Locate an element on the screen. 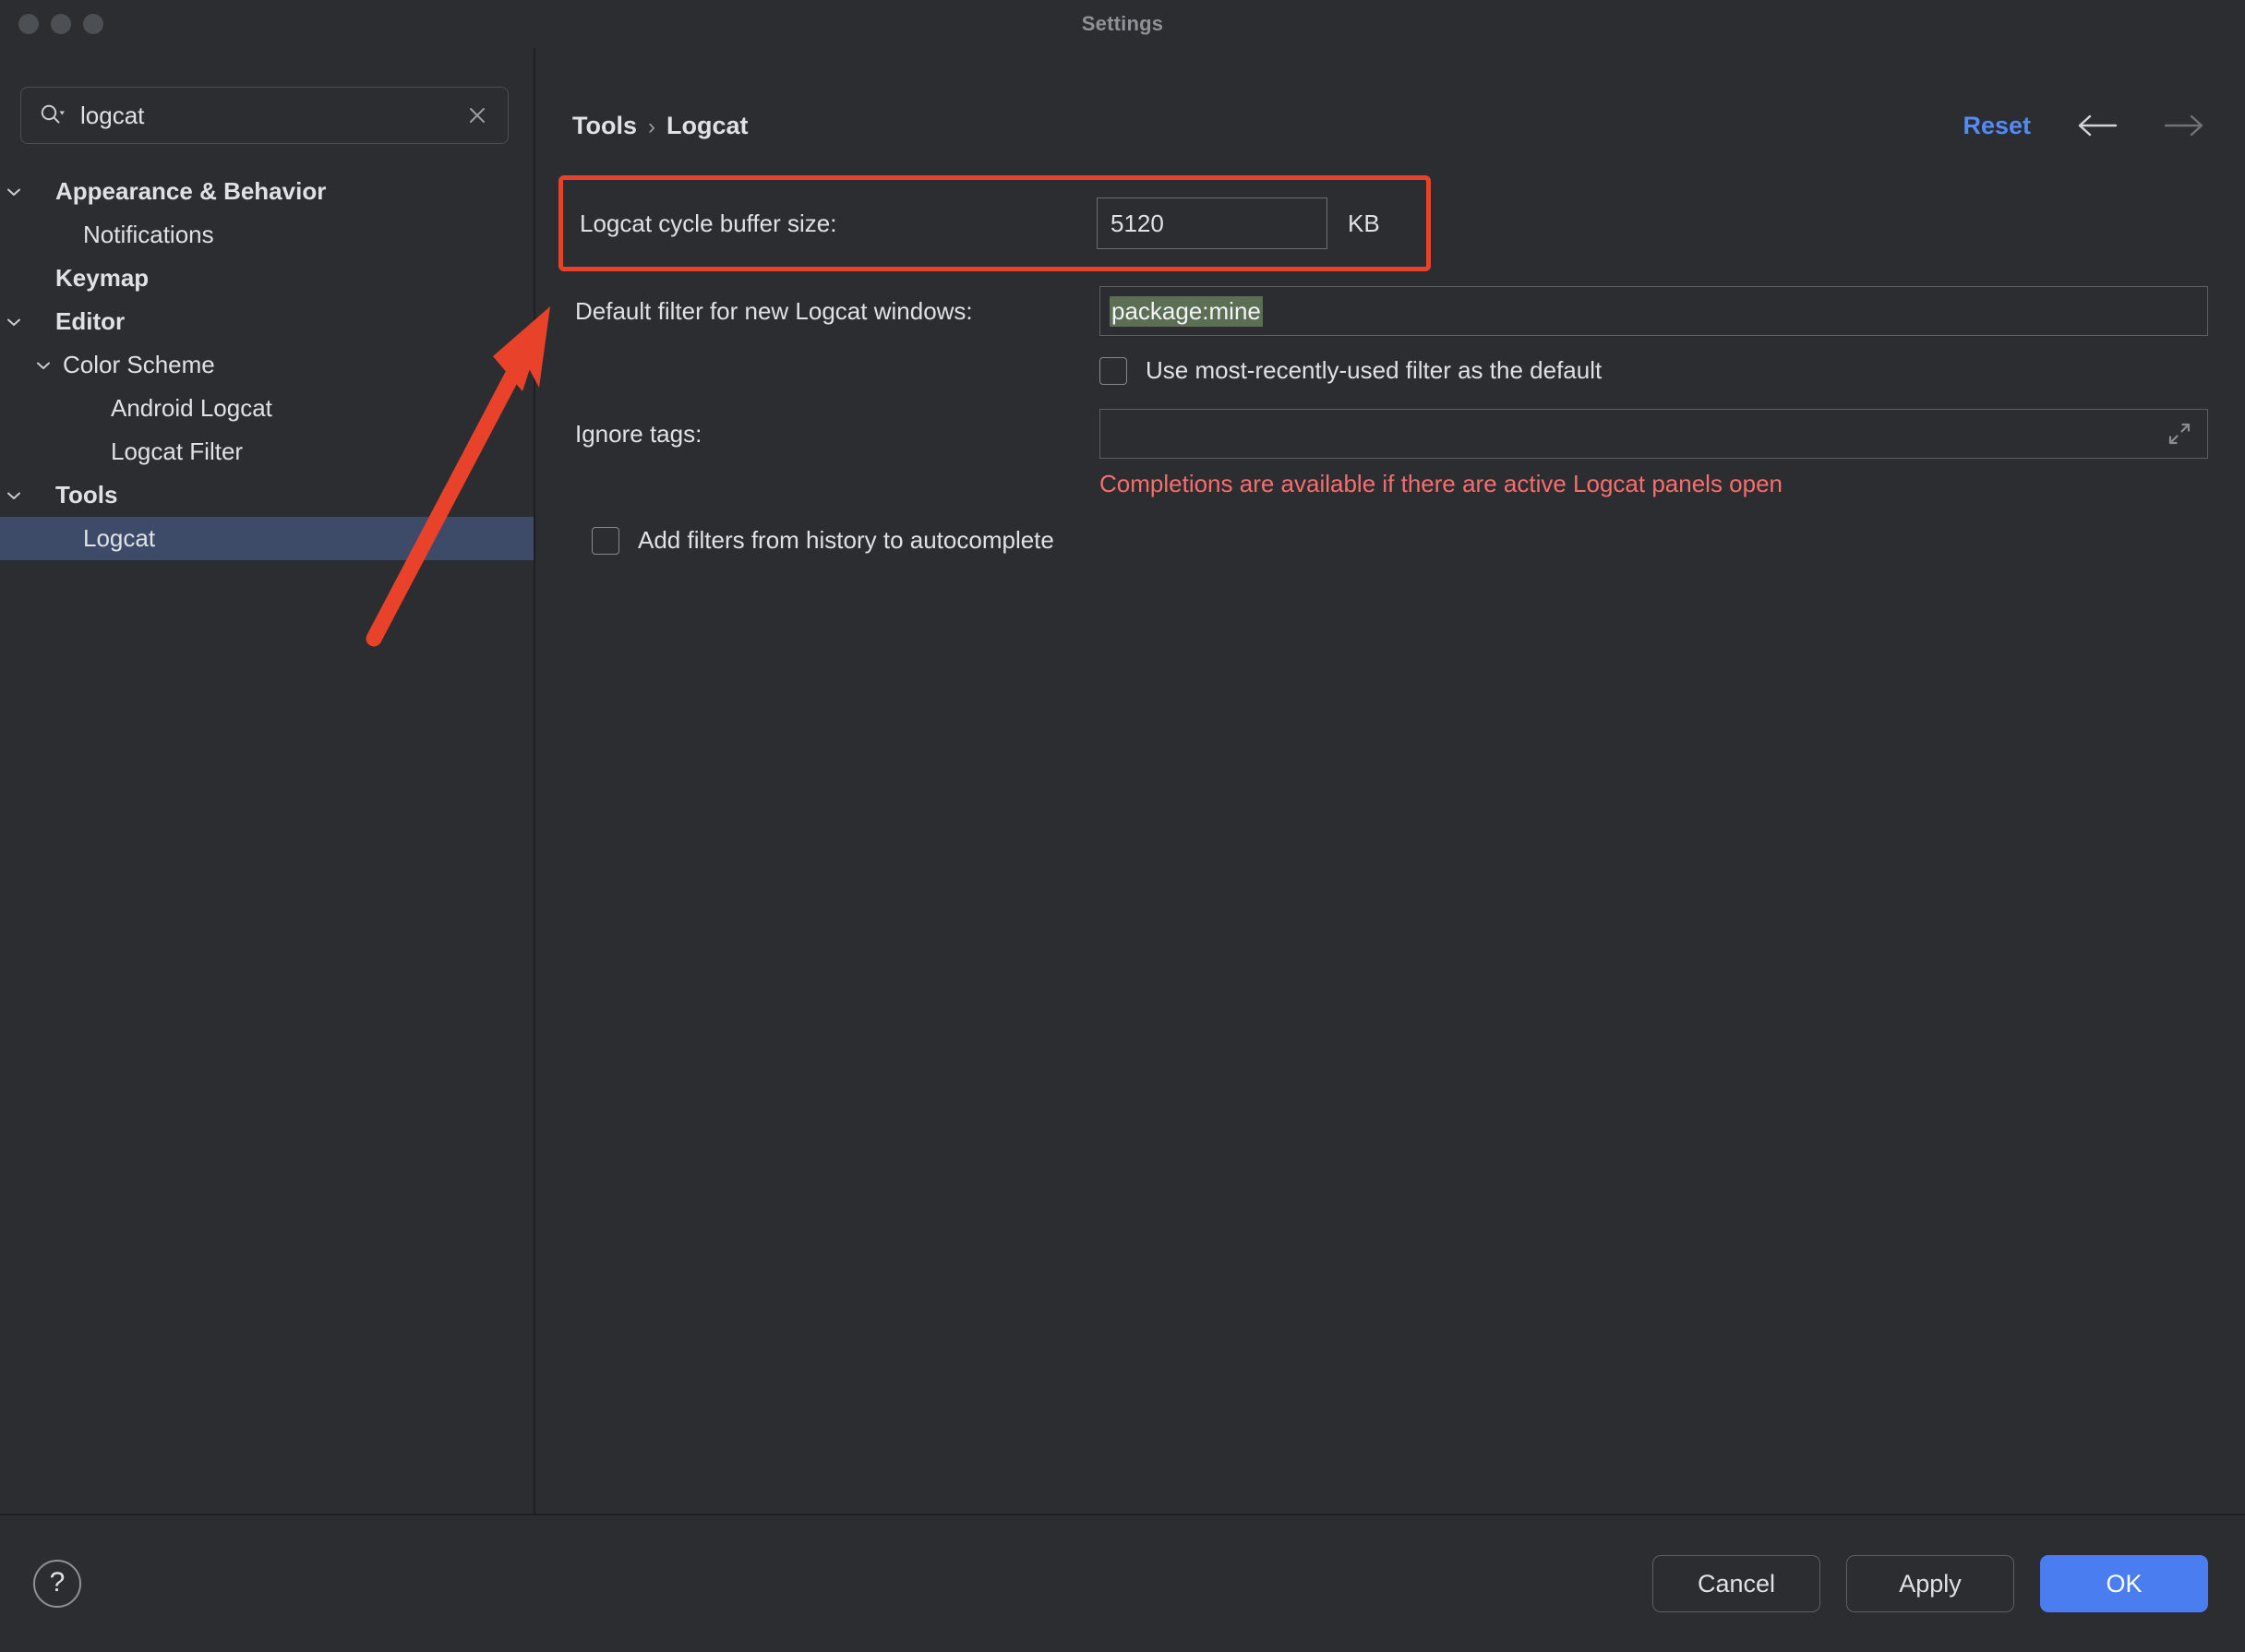 This screenshot has width=2245, height=1652. sidebar-item-label: Tools is located at coordinates (86, 495).